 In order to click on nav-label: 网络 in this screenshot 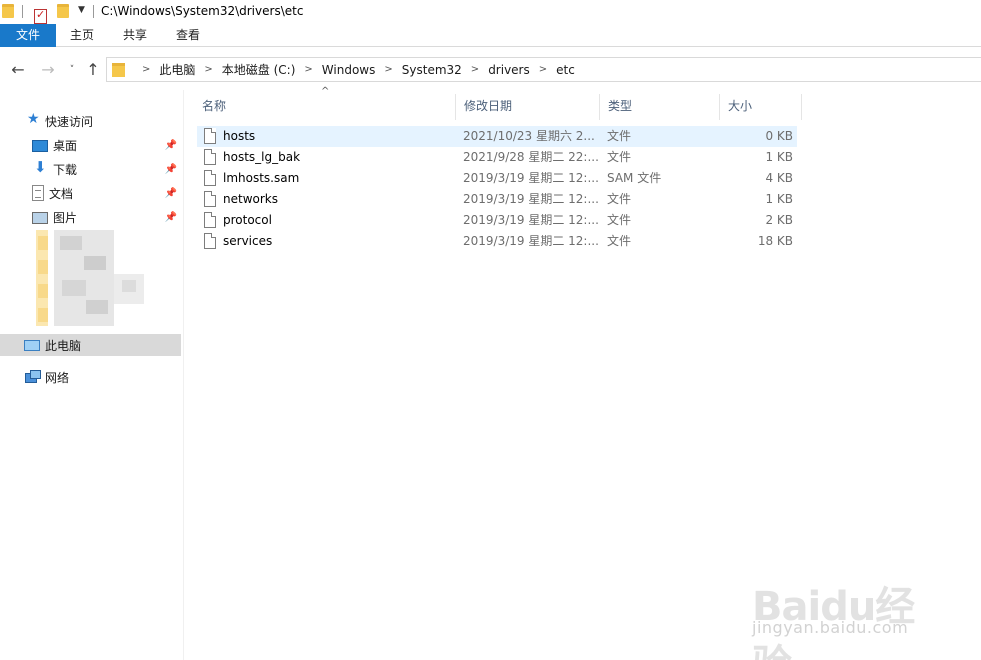, I will do `click(57, 377)`.